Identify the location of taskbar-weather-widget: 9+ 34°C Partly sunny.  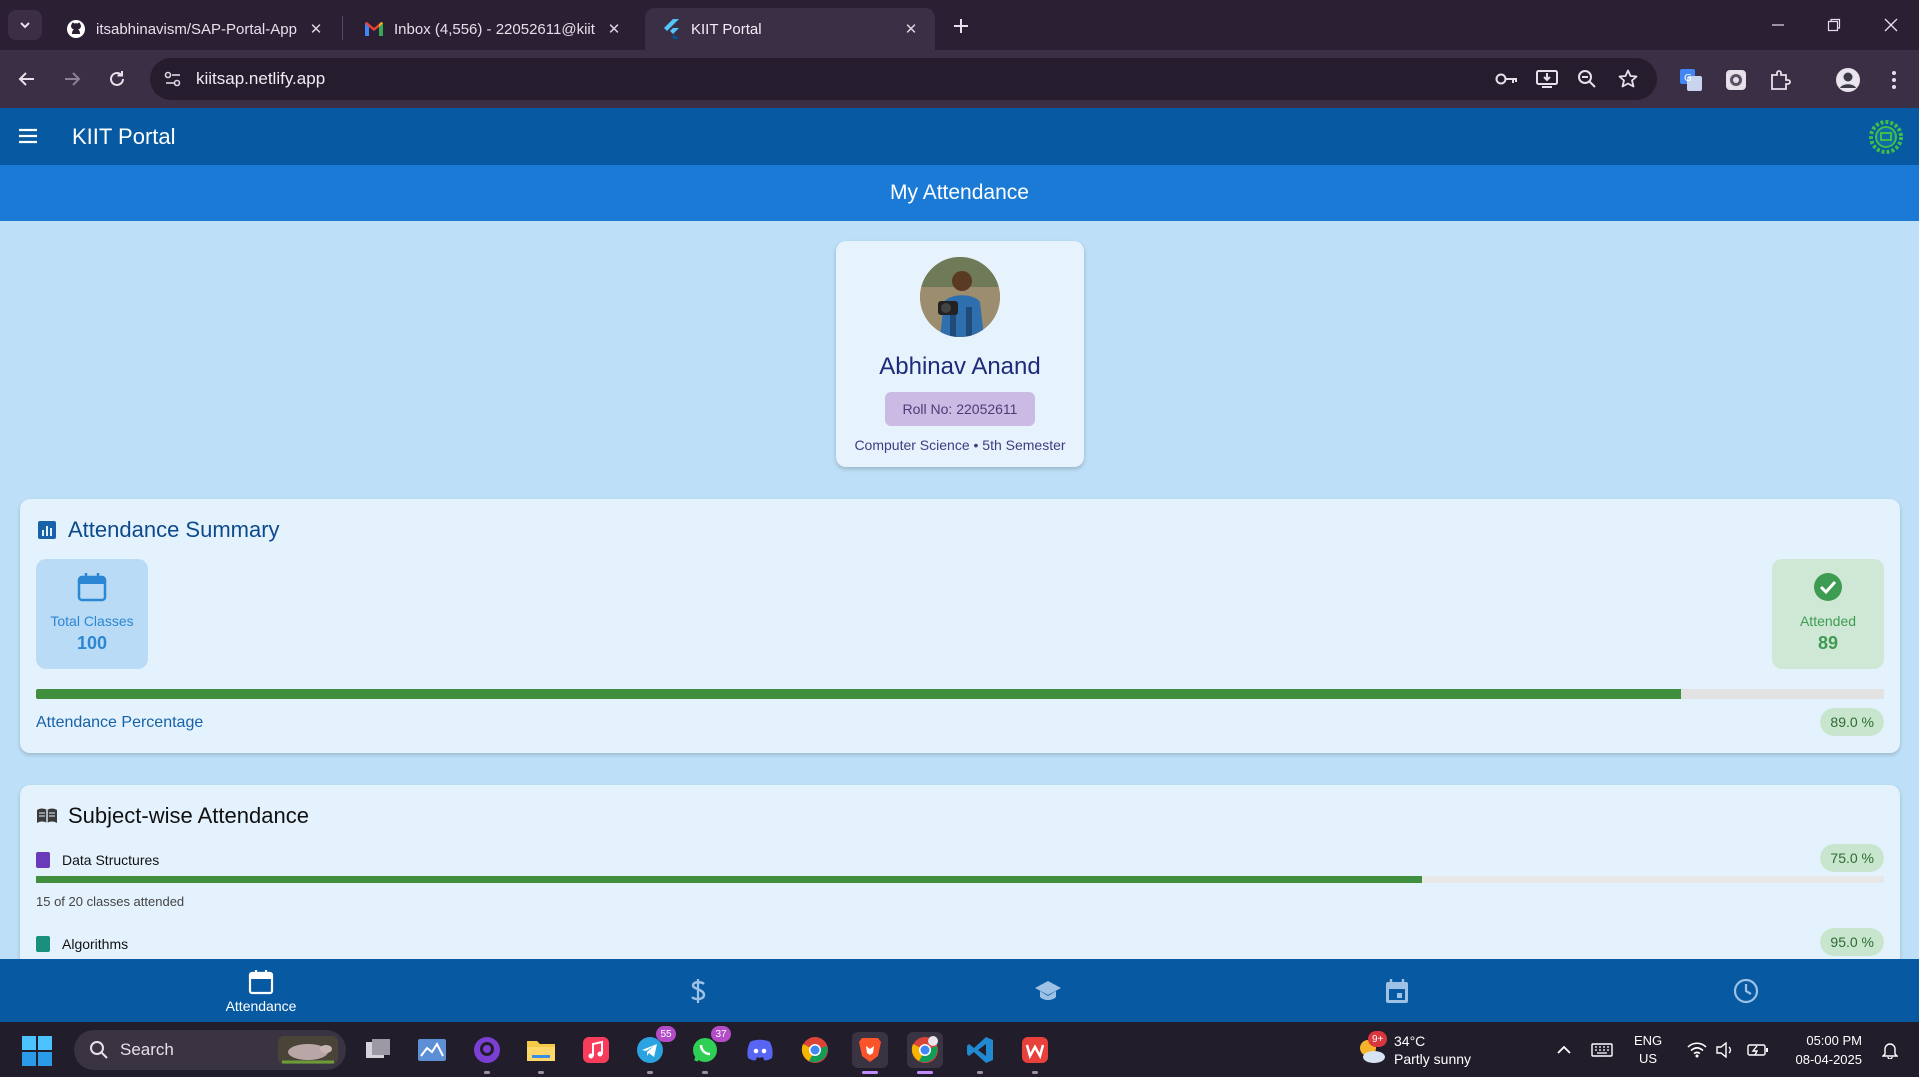
(1413, 1049).